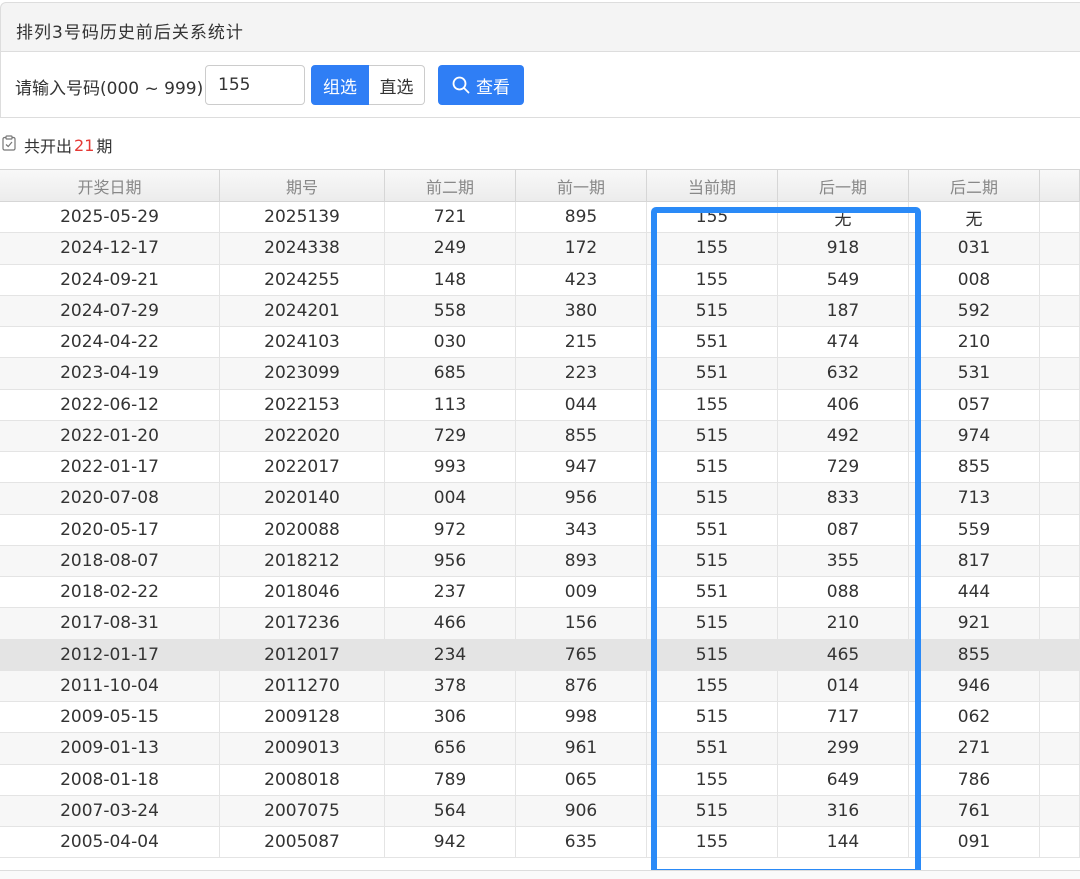  What do you see at coordinates (450, 685) in the screenshot?
I see `cell-prev-two: 378` at bounding box center [450, 685].